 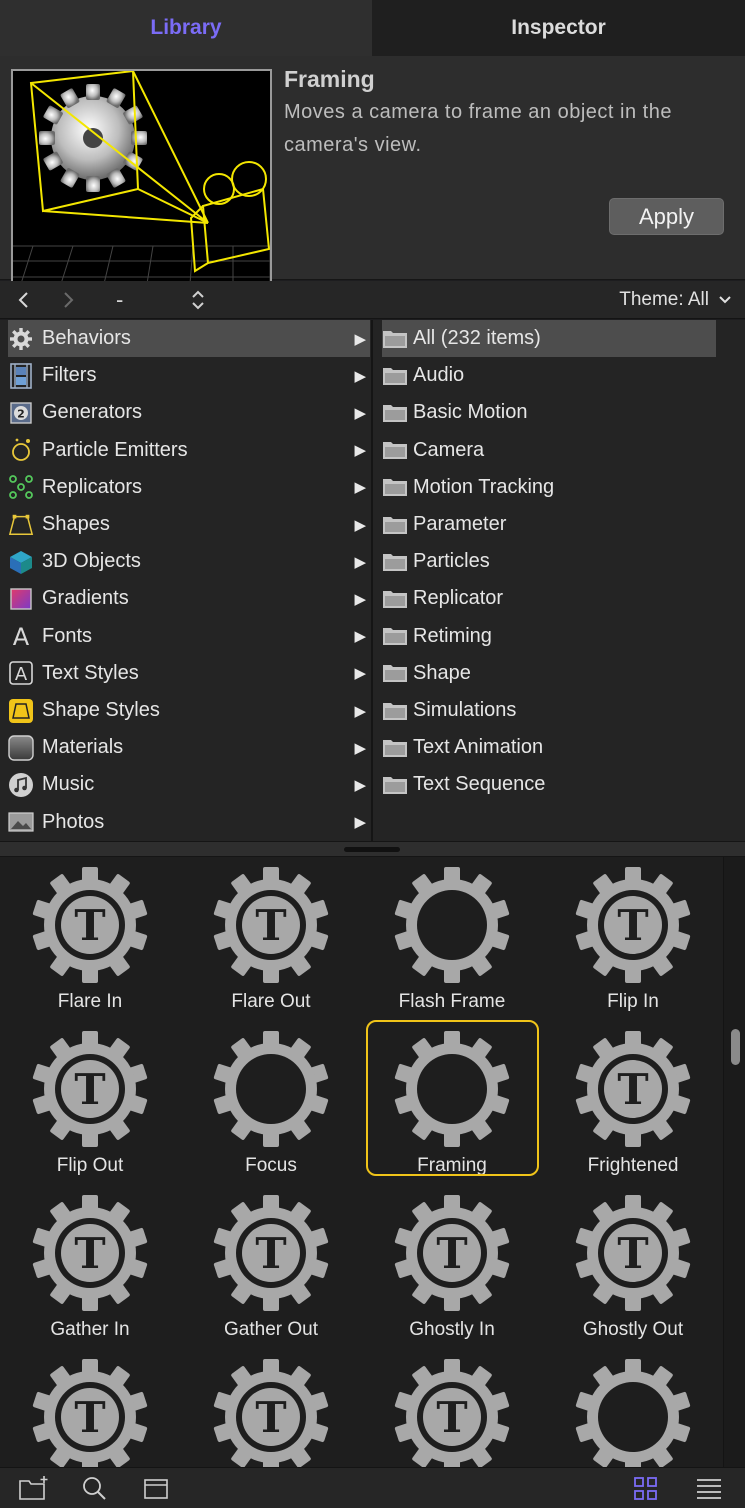 I want to click on list-view-button, so click(x=709, y=1489).